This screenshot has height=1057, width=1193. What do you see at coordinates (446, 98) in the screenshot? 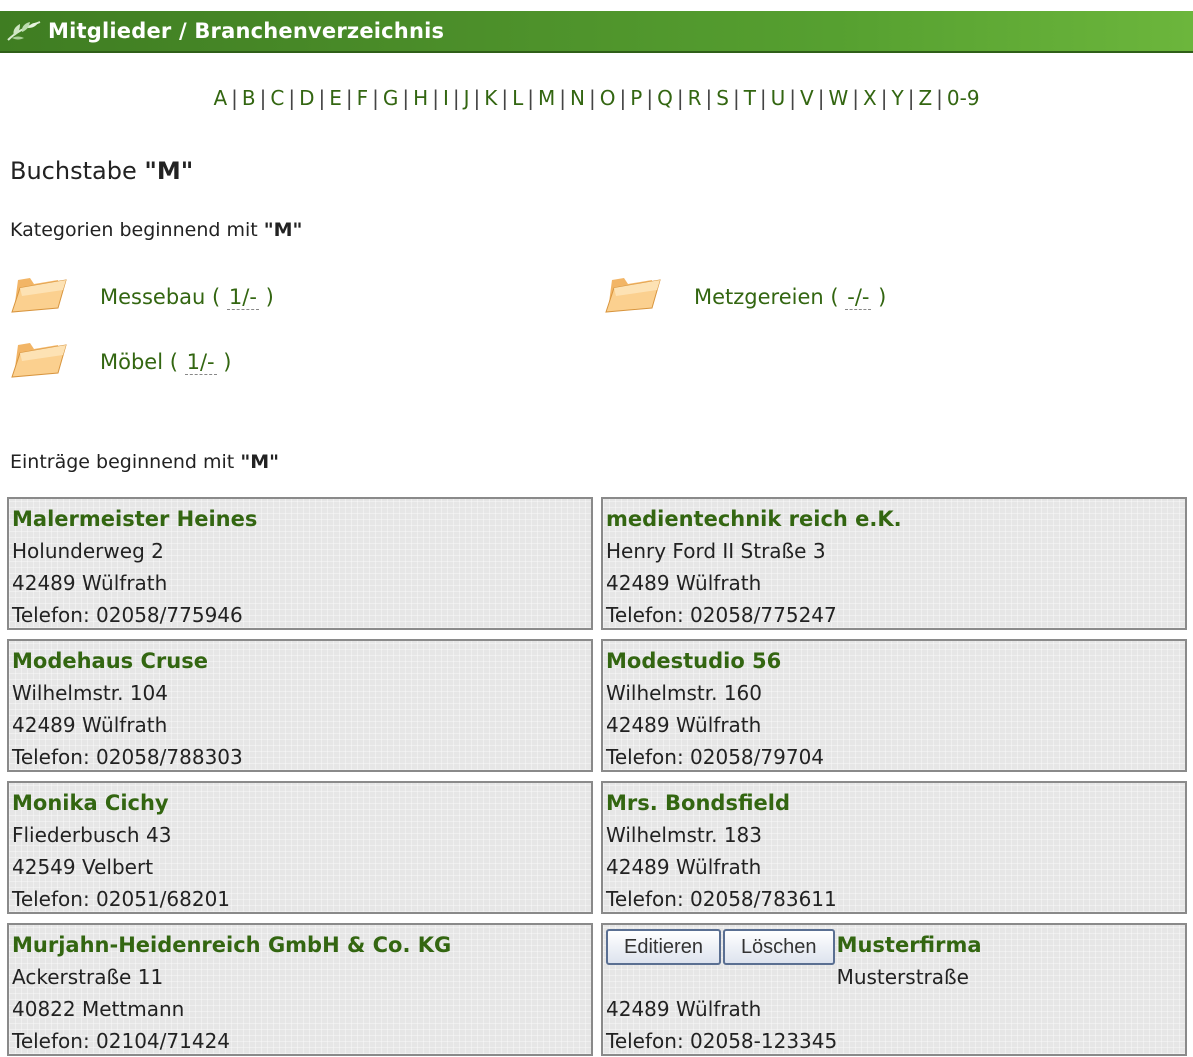
I see `letter-link-i: I` at bounding box center [446, 98].